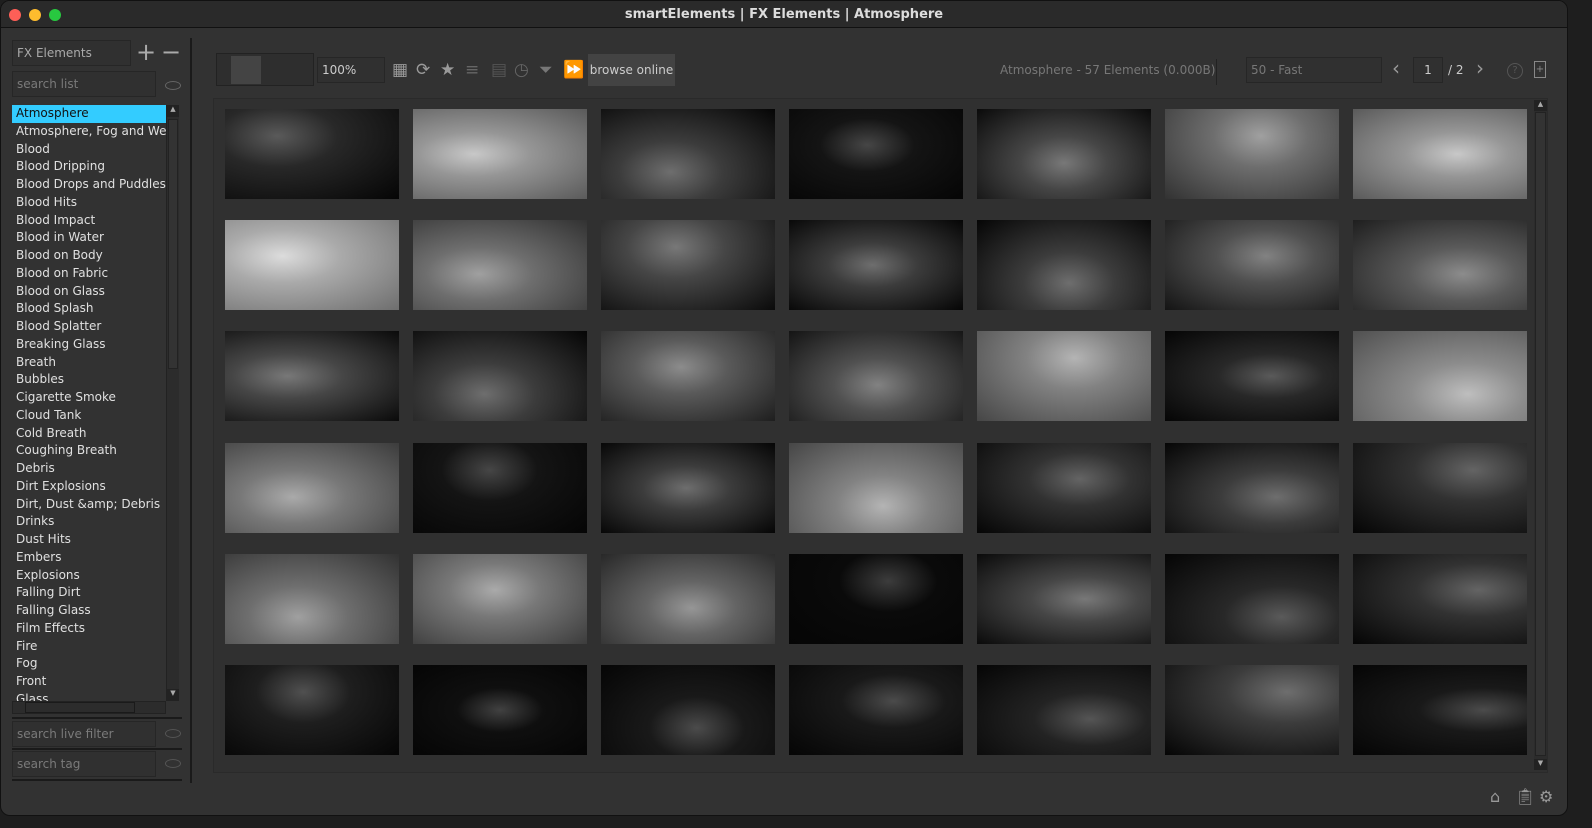 The width and height of the screenshot is (1592, 828). I want to click on category-item: Breaking Glass, so click(89, 345).